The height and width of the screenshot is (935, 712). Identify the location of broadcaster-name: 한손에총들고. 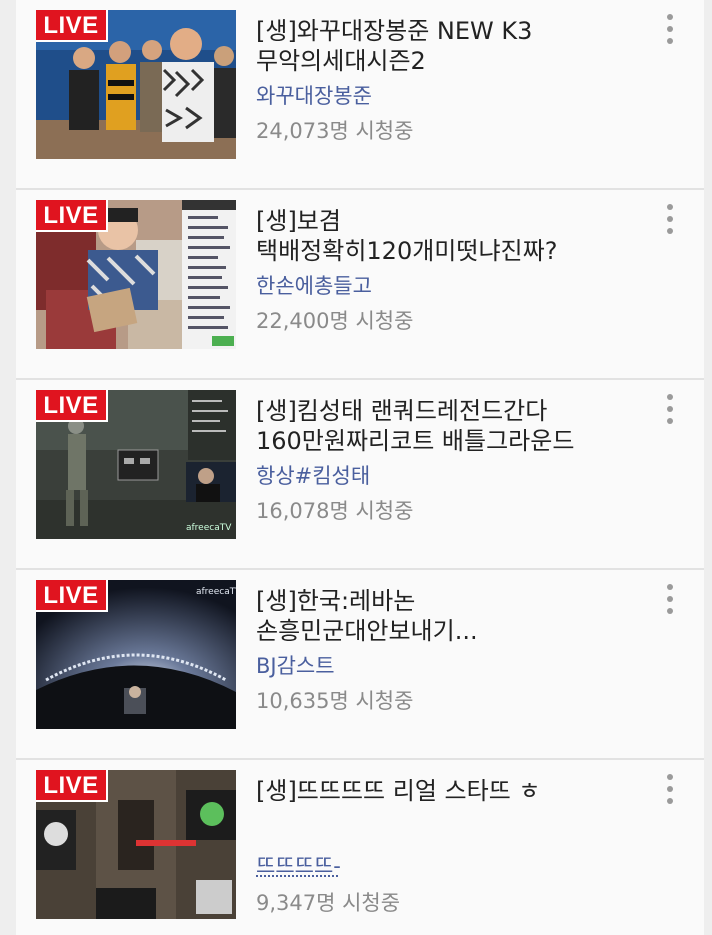
(314, 285).